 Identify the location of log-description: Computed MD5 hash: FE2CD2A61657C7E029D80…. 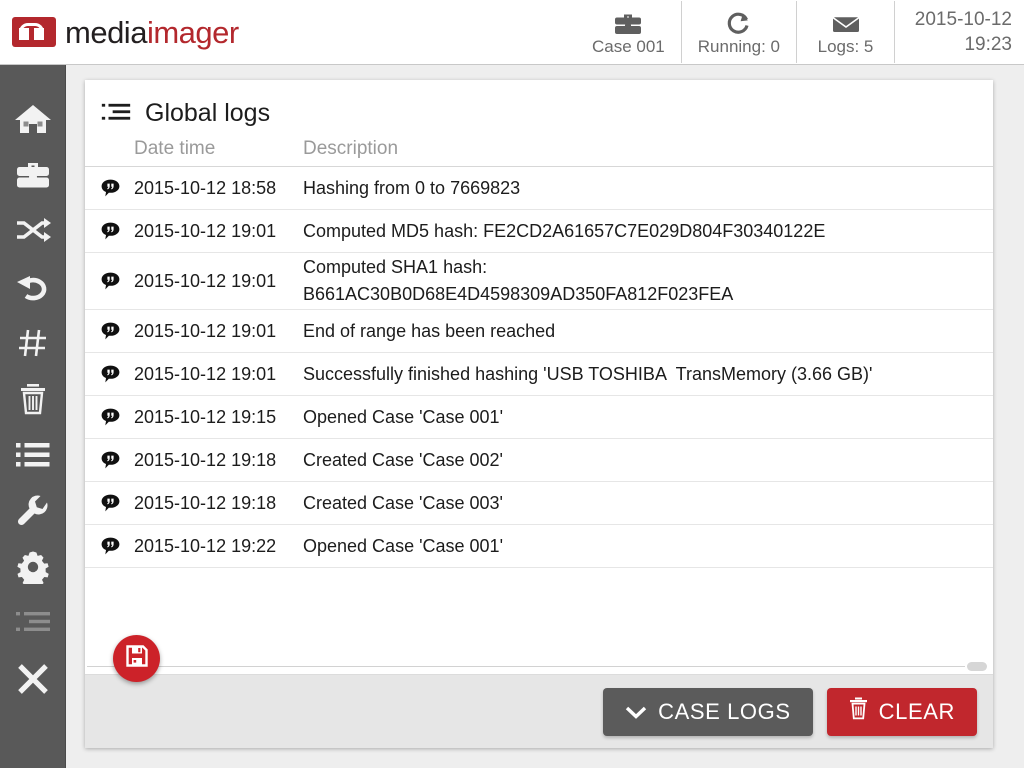
(564, 230).